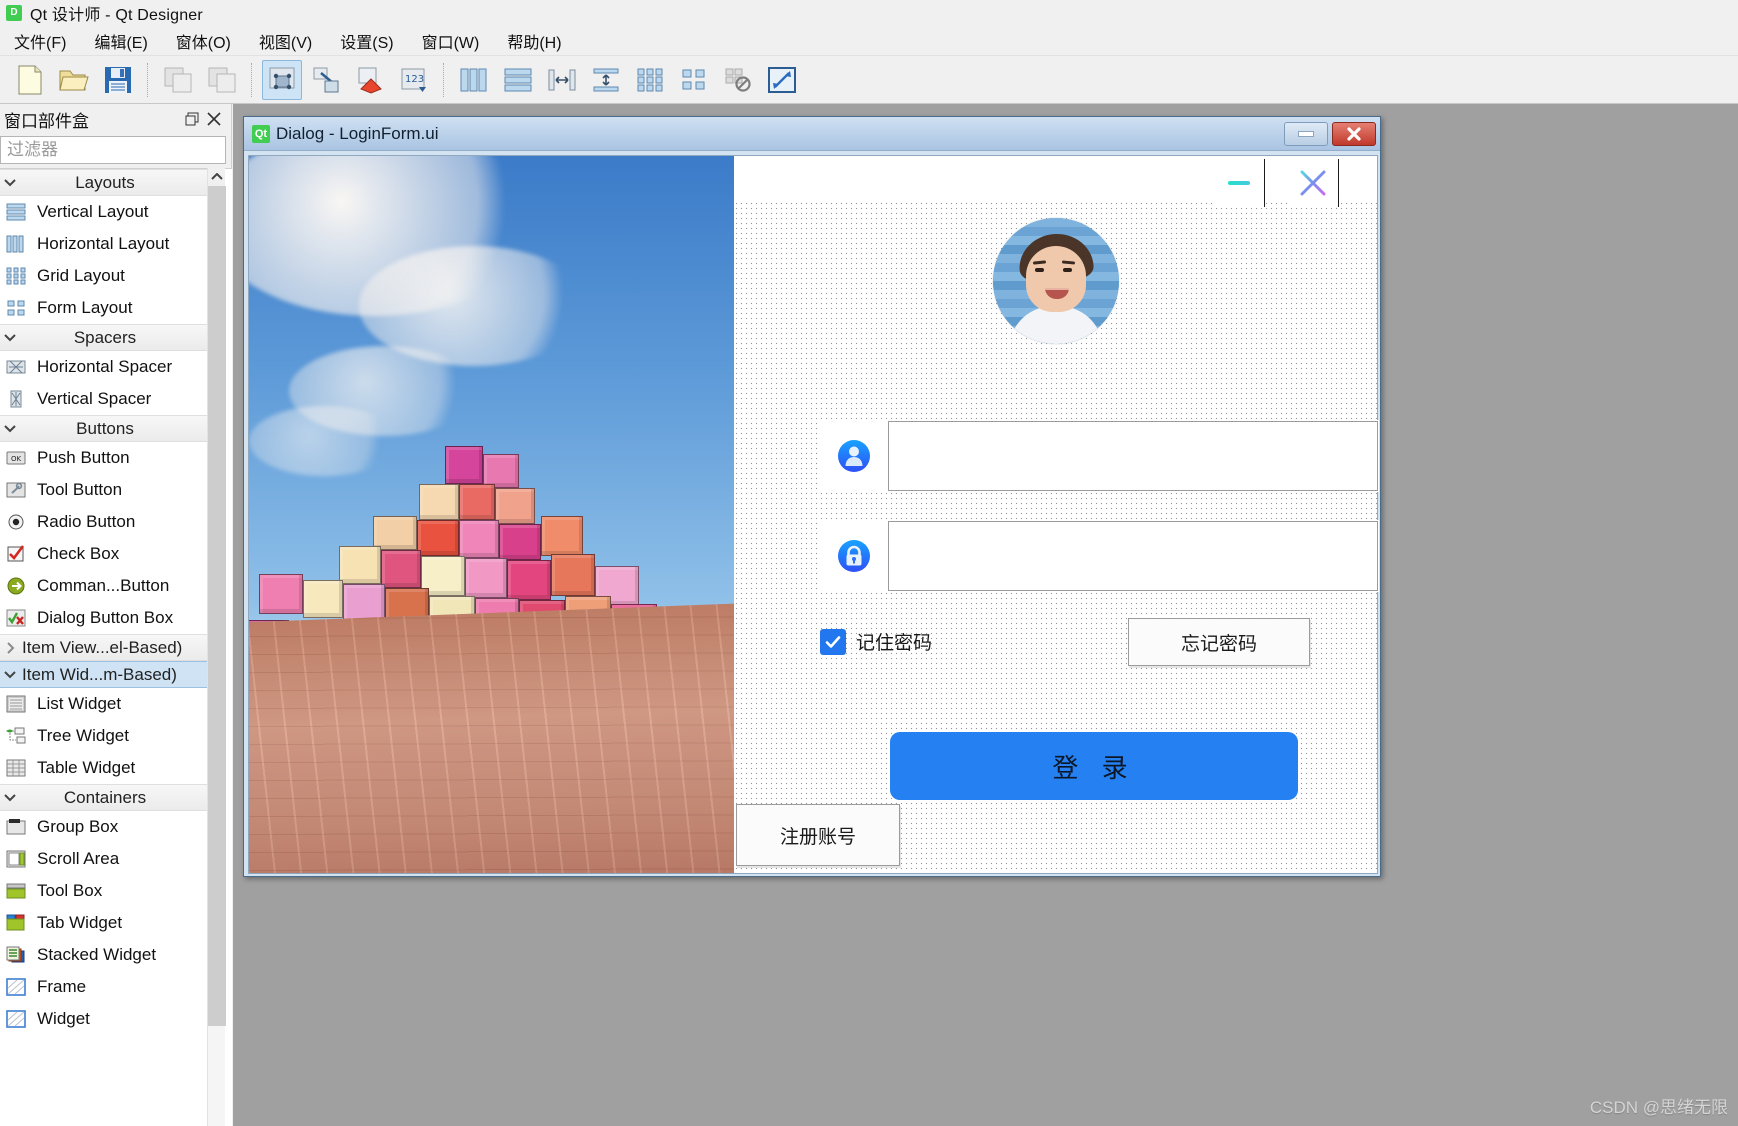 This screenshot has height=1126, width=1738. I want to click on widget-item-label: Comman...Button, so click(103, 585).